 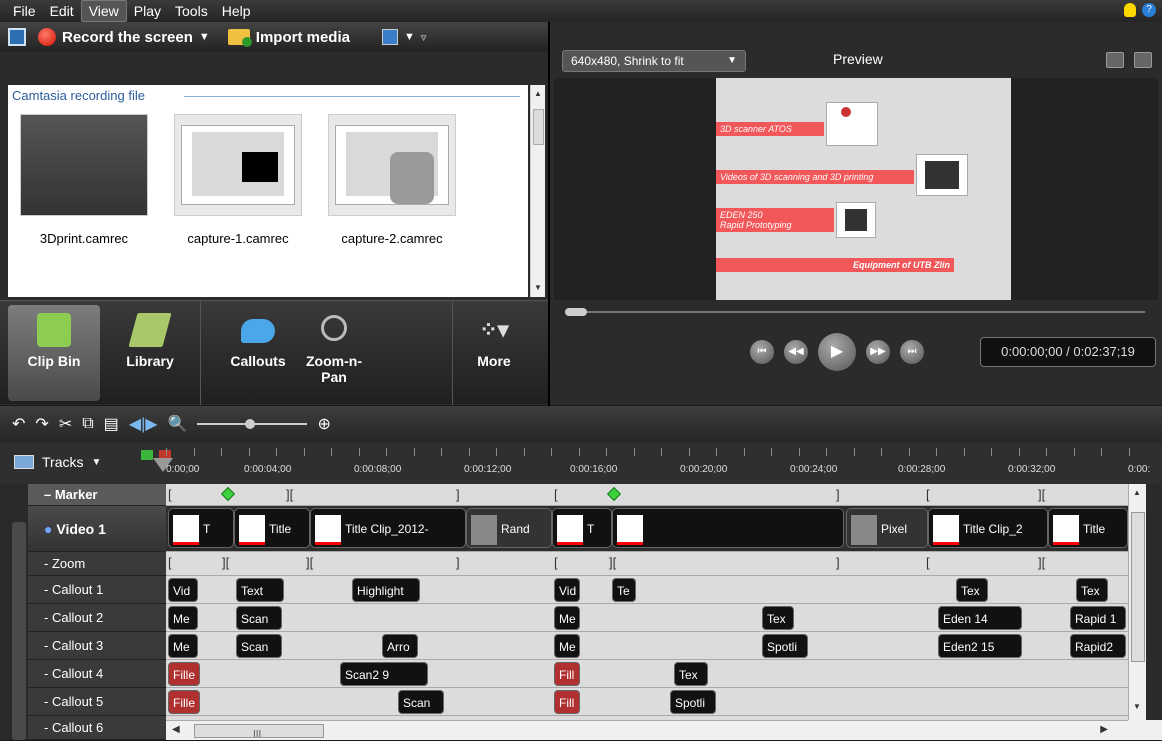 I want to click on callout-clip: Rapid2, so click(x=1098, y=646).